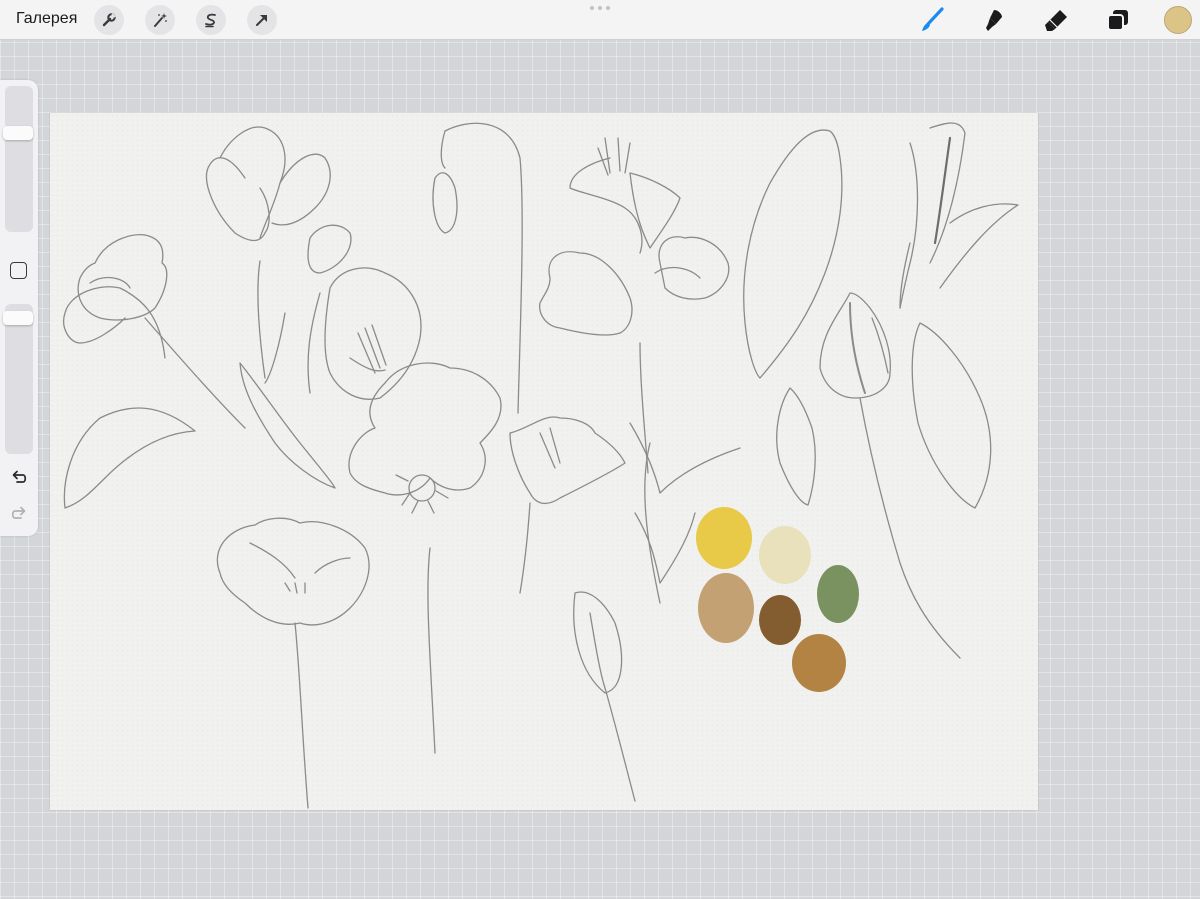  Describe the element at coordinates (951, 415) in the screenshot. I see `leaf-sketch-right-tall` at that location.